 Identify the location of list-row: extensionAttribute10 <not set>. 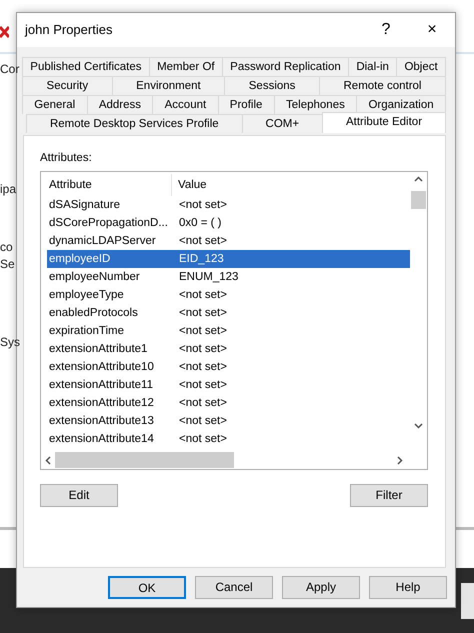
(228, 367).